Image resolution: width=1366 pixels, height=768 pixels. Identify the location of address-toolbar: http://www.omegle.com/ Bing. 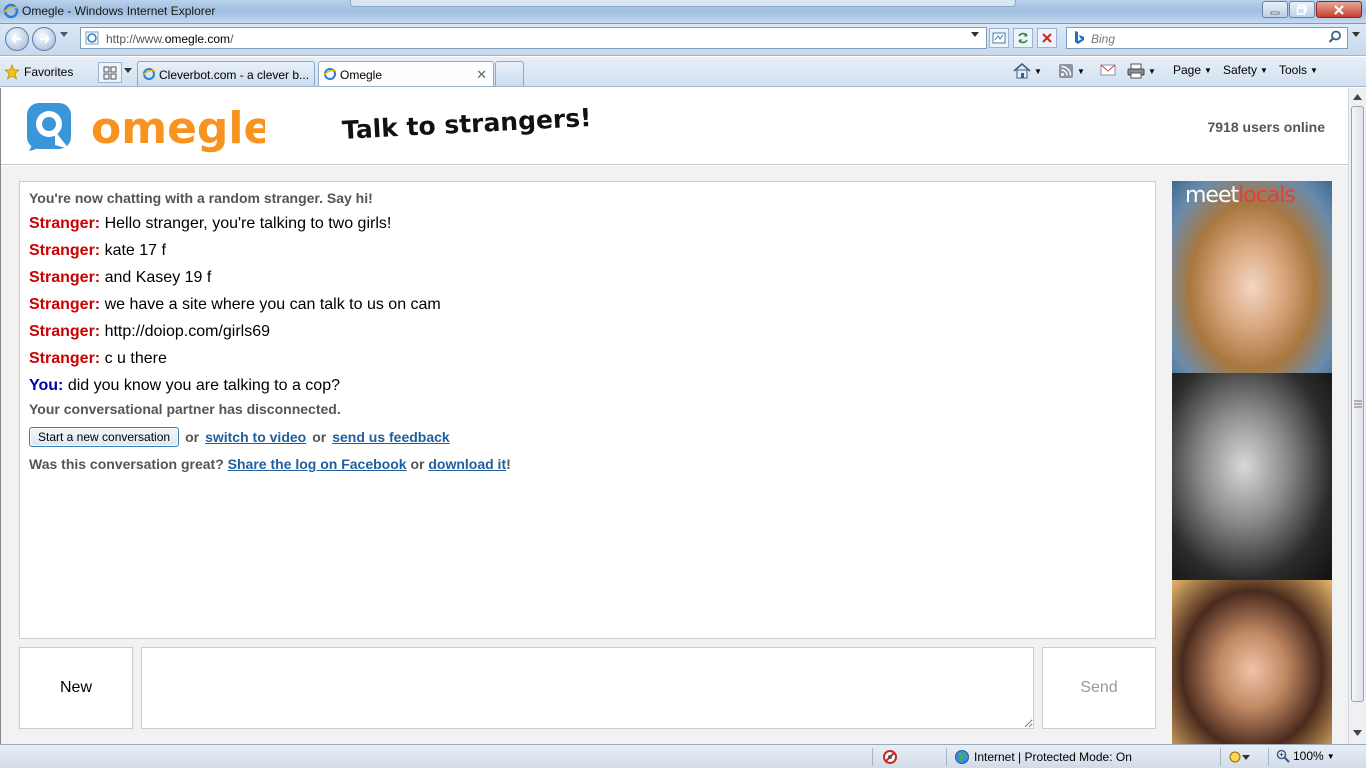
(683, 40).